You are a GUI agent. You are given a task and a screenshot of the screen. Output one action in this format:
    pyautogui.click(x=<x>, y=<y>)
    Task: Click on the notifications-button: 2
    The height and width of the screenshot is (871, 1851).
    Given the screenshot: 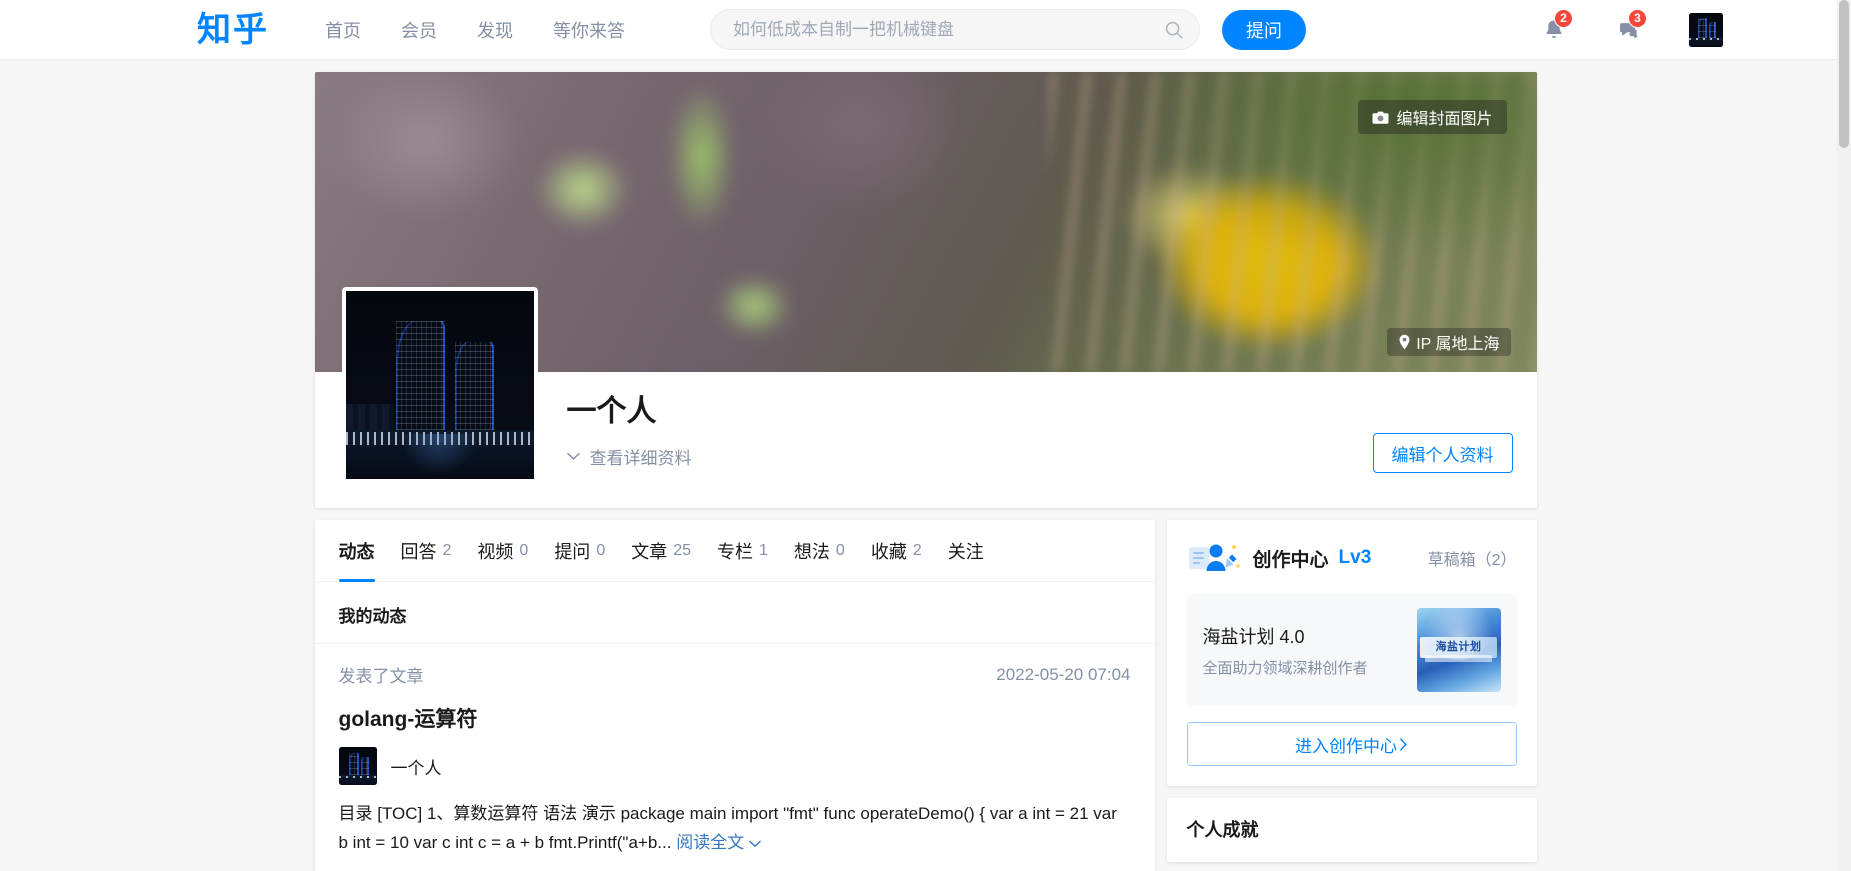 What is the action you would take?
    pyautogui.click(x=1557, y=25)
    